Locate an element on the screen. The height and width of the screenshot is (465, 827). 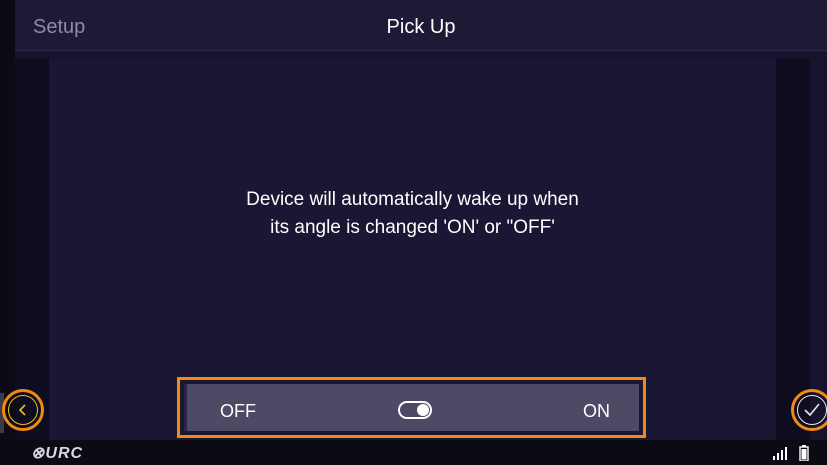
done-ring is located at coordinates (812, 410).